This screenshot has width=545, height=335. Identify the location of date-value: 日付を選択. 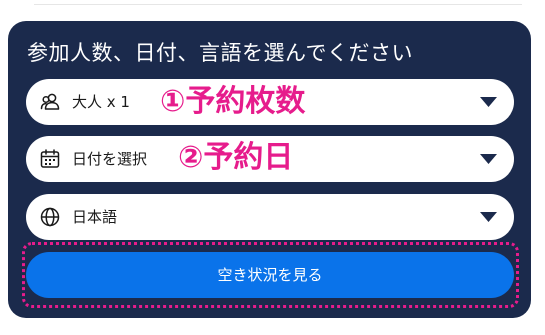
(110, 159).